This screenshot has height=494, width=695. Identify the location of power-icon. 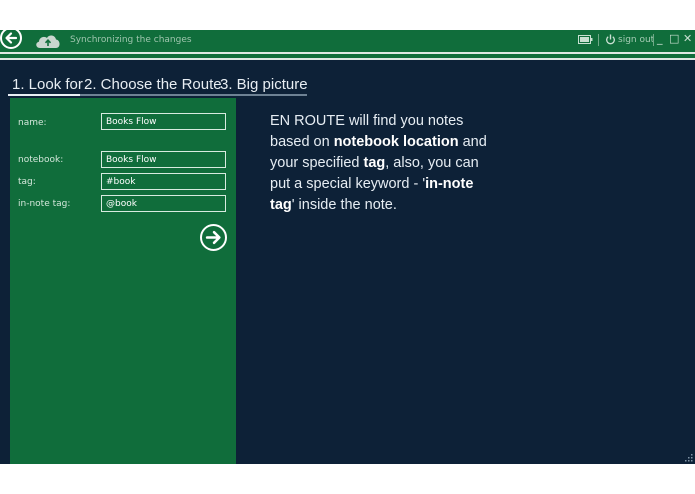
(610, 39).